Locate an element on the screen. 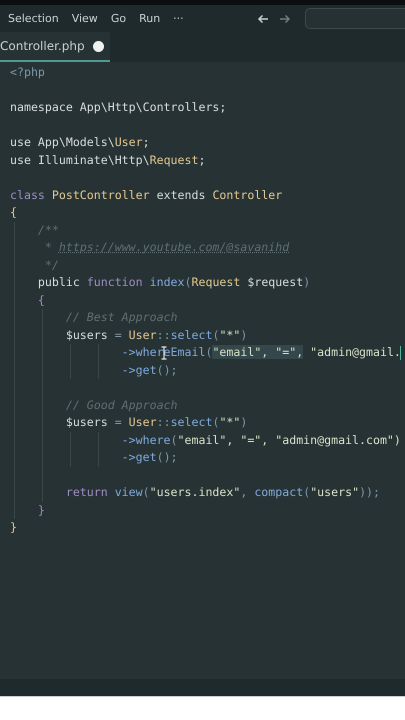 The height and width of the screenshot is (720, 405). code-line: <?php is located at coordinates (27, 72).